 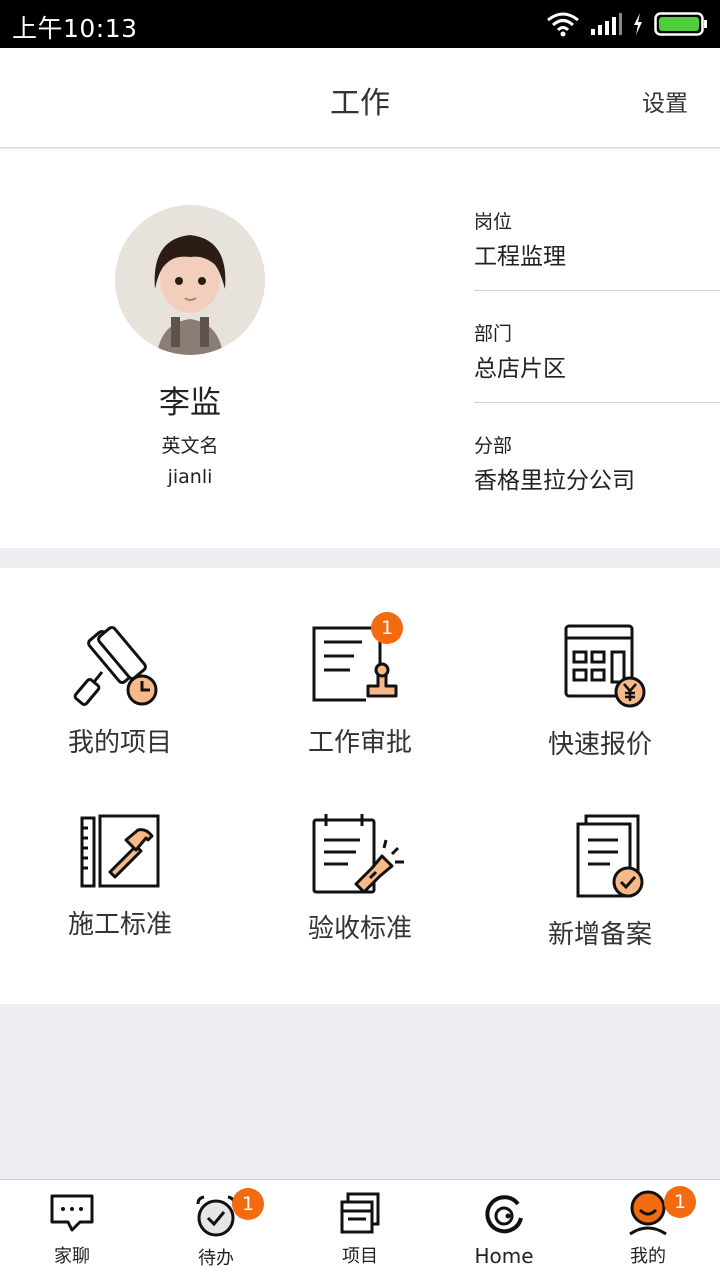 I want to click on tab-mine: 我的 1, so click(x=648, y=1230).